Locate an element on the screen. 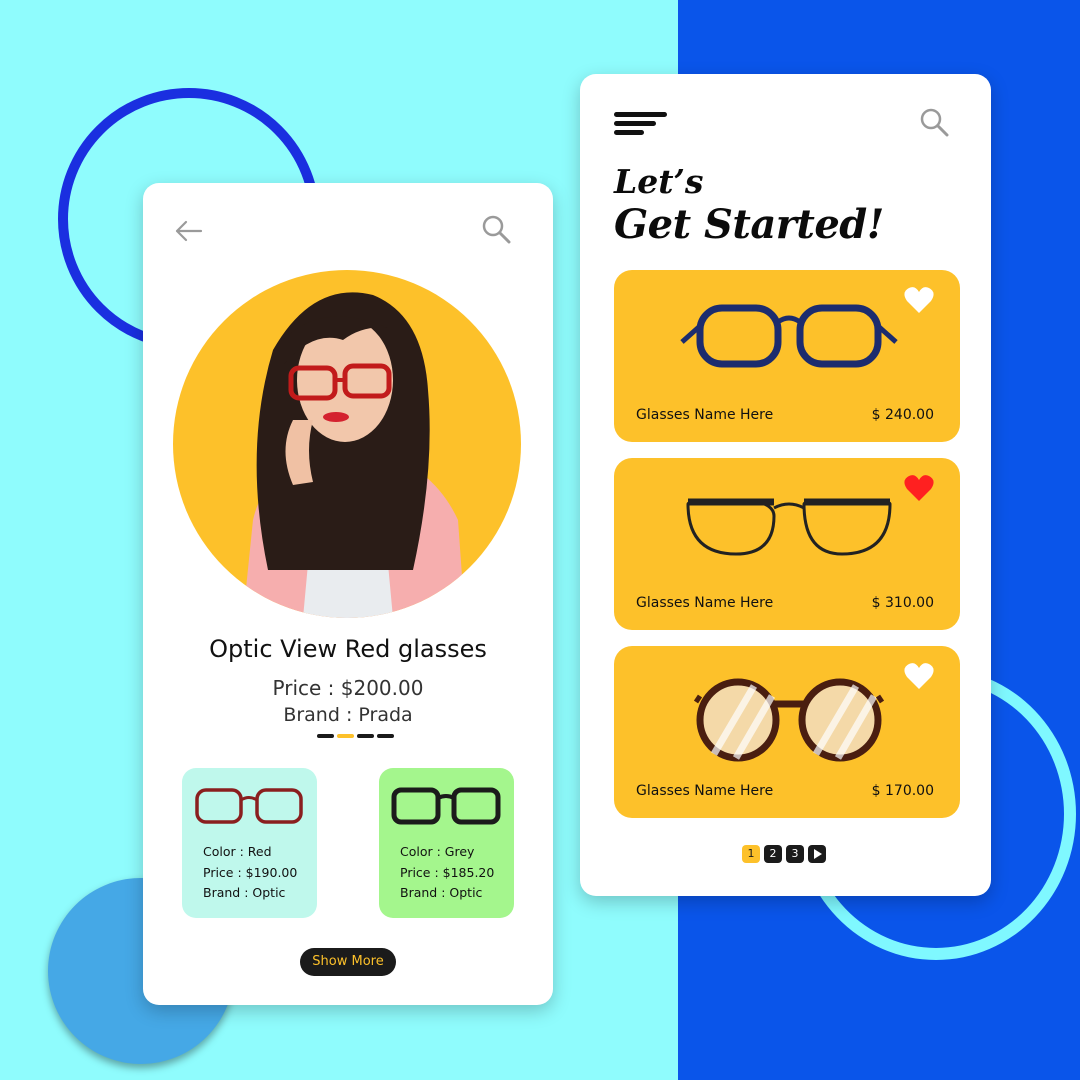  carousel-indicator is located at coordinates (355, 736).